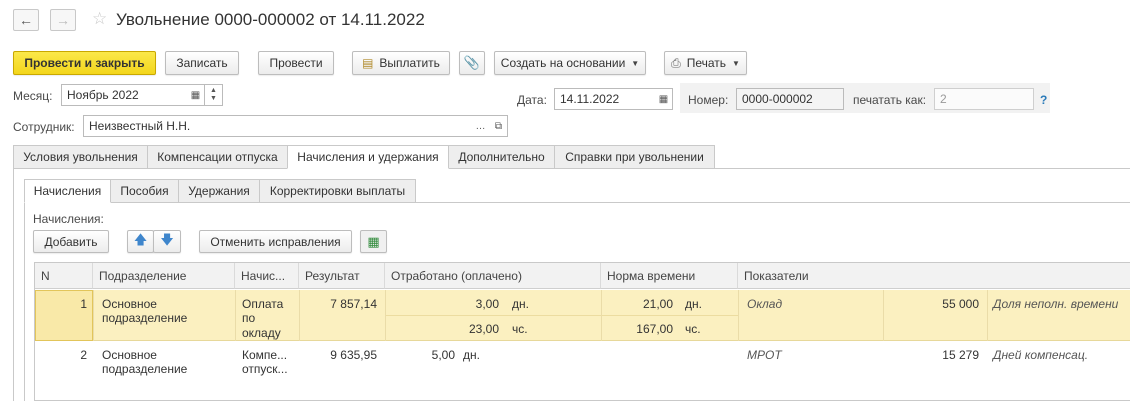 The height and width of the screenshot is (401, 1130). I want to click on paperclip-icon: 📎, so click(472, 62).